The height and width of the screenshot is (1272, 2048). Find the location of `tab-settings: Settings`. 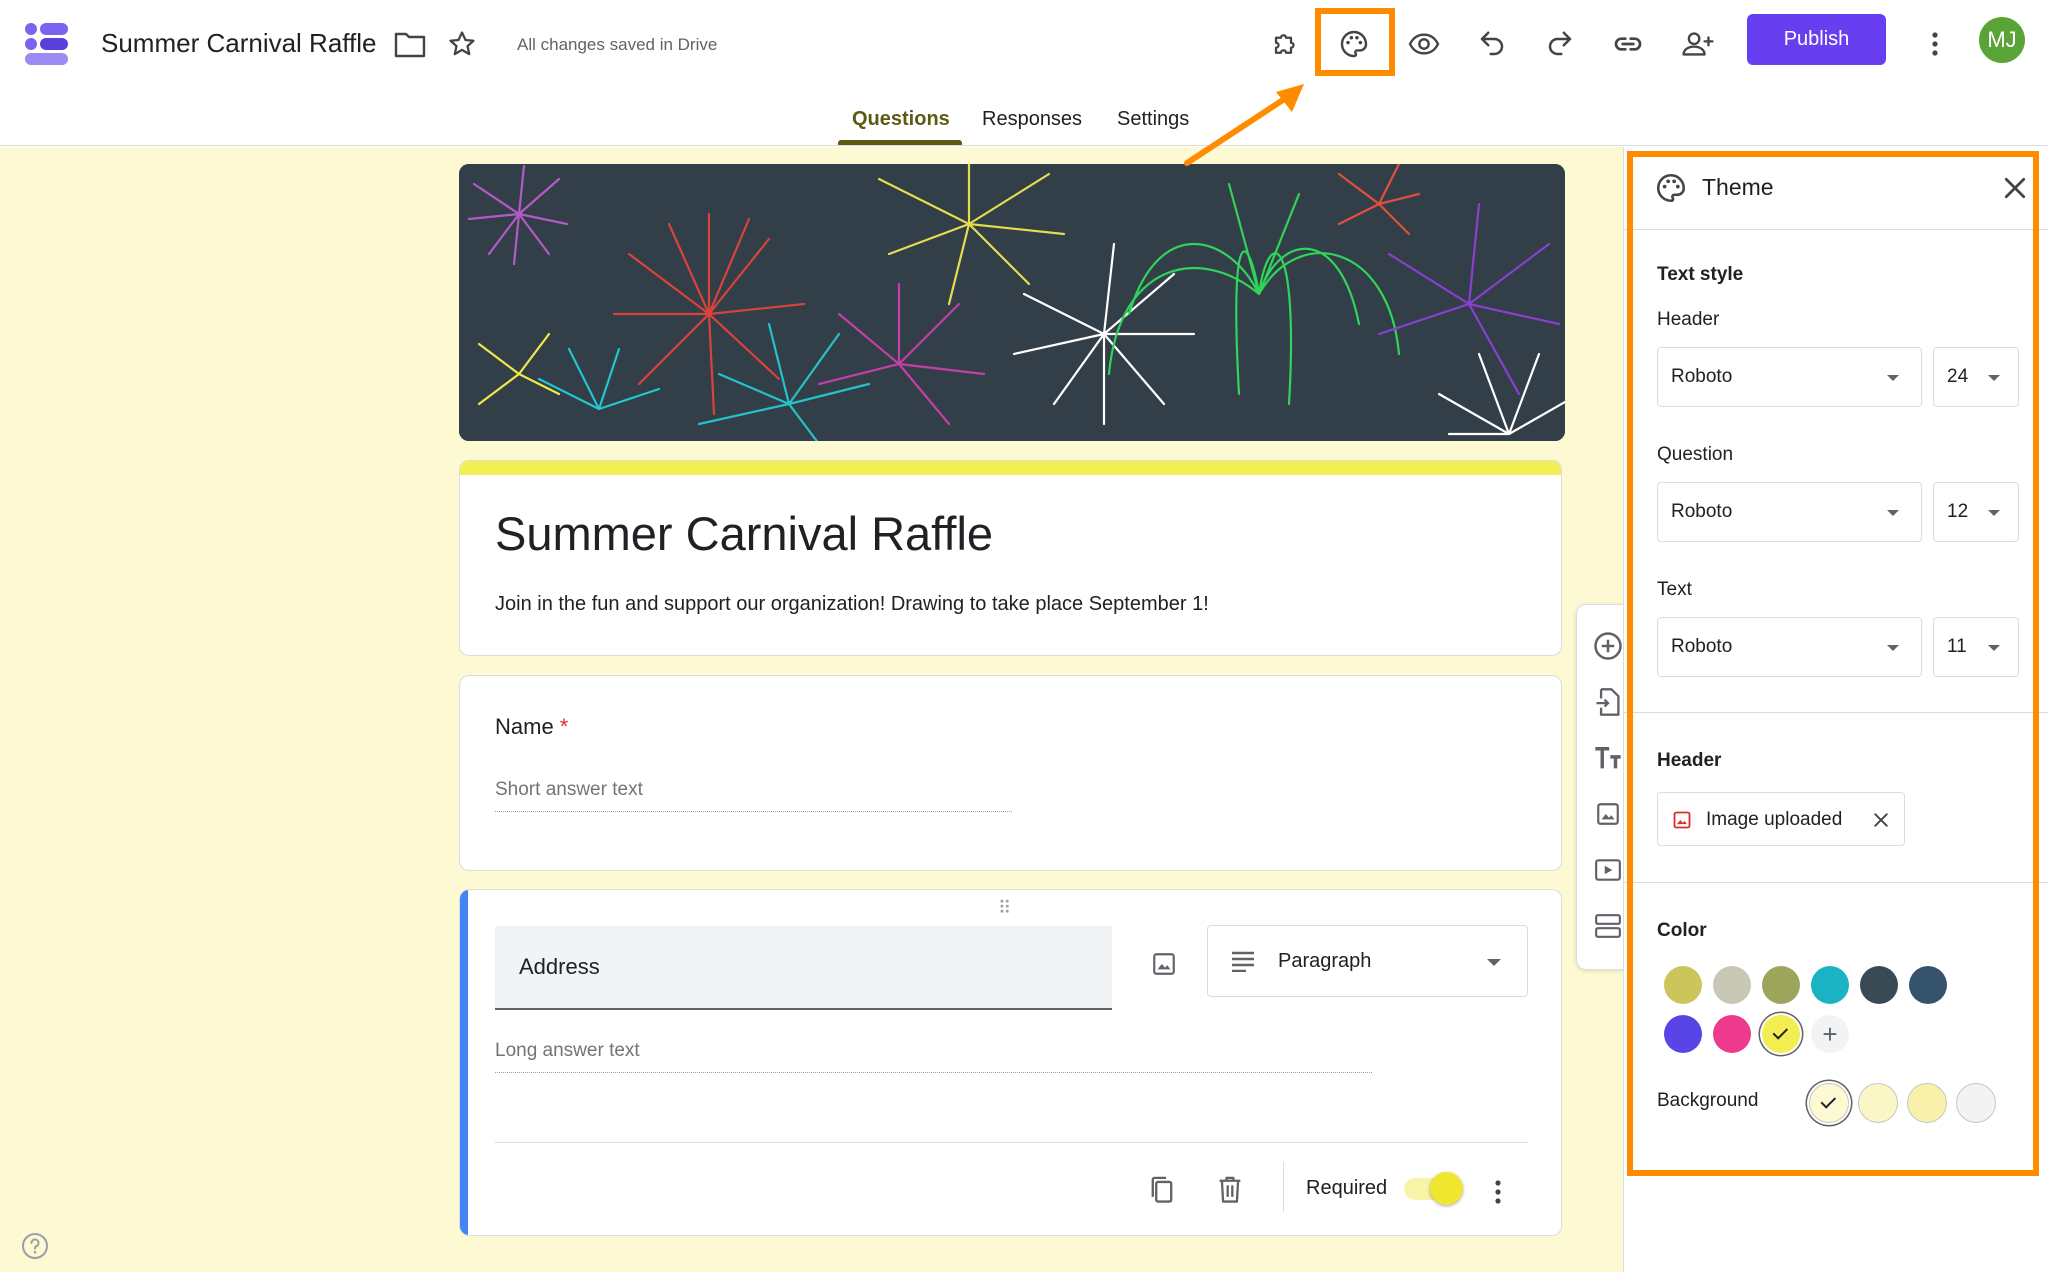

tab-settings: Settings is located at coordinates (1153, 119).